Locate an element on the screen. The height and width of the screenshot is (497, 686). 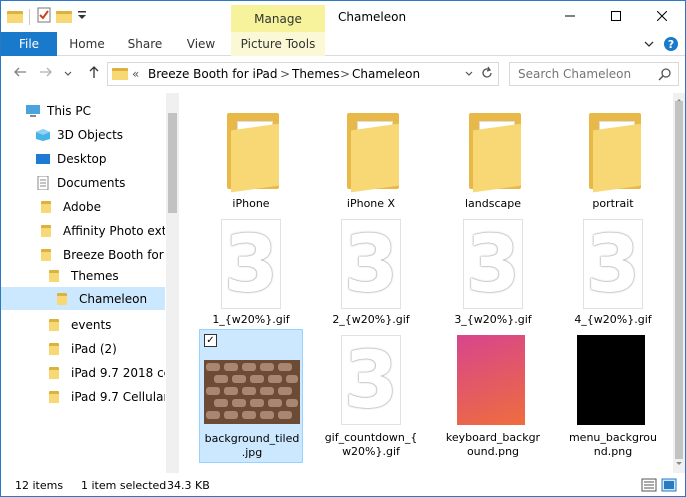
up-button is located at coordinates (94, 74).